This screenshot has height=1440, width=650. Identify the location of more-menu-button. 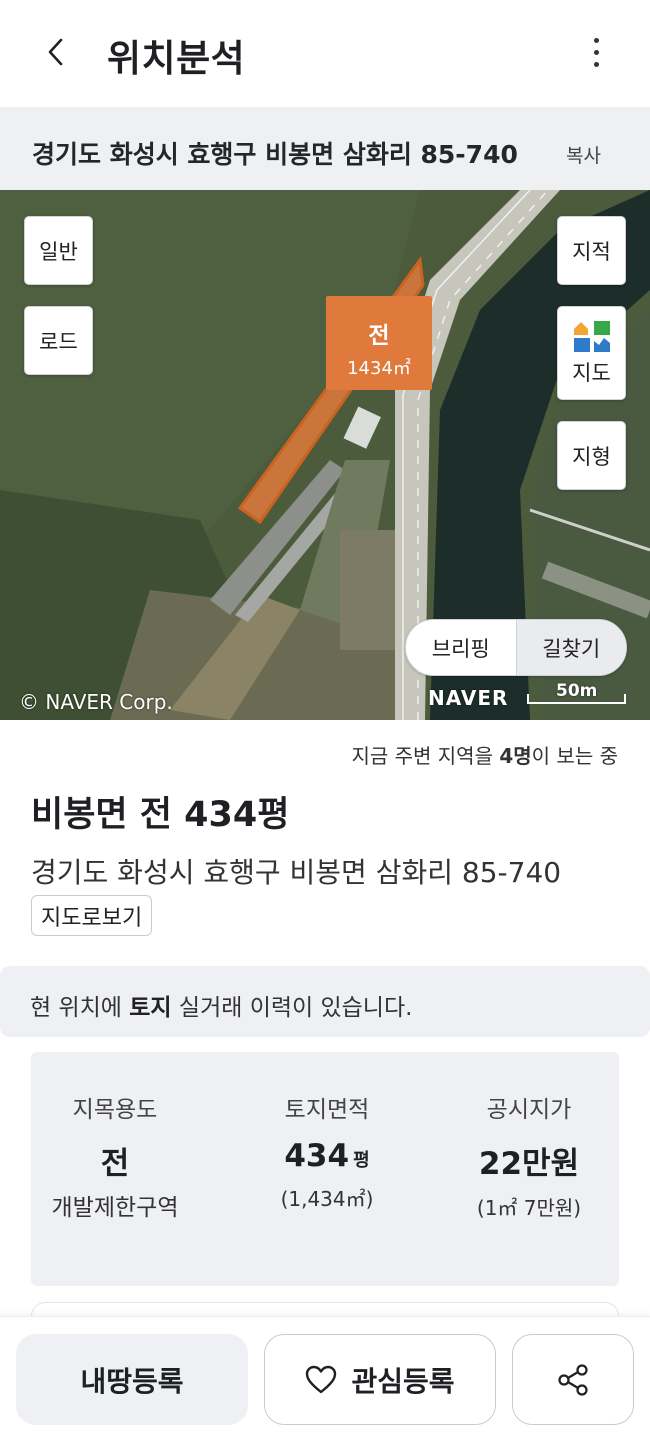
(596, 52).